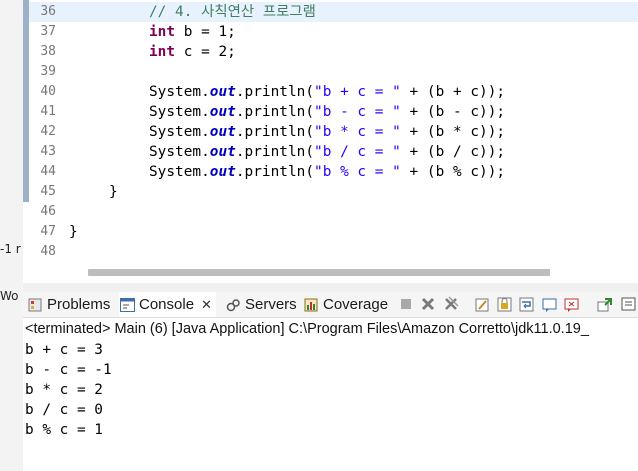 The height and width of the screenshot is (471, 638). What do you see at coordinates (9, 296) in the screenshot?
I see `left-panel-fragment: Wo` at bounding box center [9, 296].